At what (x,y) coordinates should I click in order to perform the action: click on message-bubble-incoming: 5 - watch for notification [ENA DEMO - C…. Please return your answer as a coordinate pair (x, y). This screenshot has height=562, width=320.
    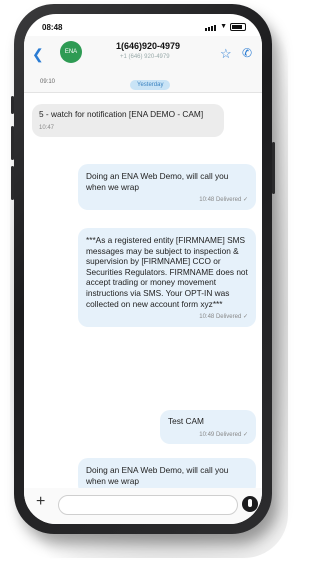
    Looking at the image, I should click on (128, 121).